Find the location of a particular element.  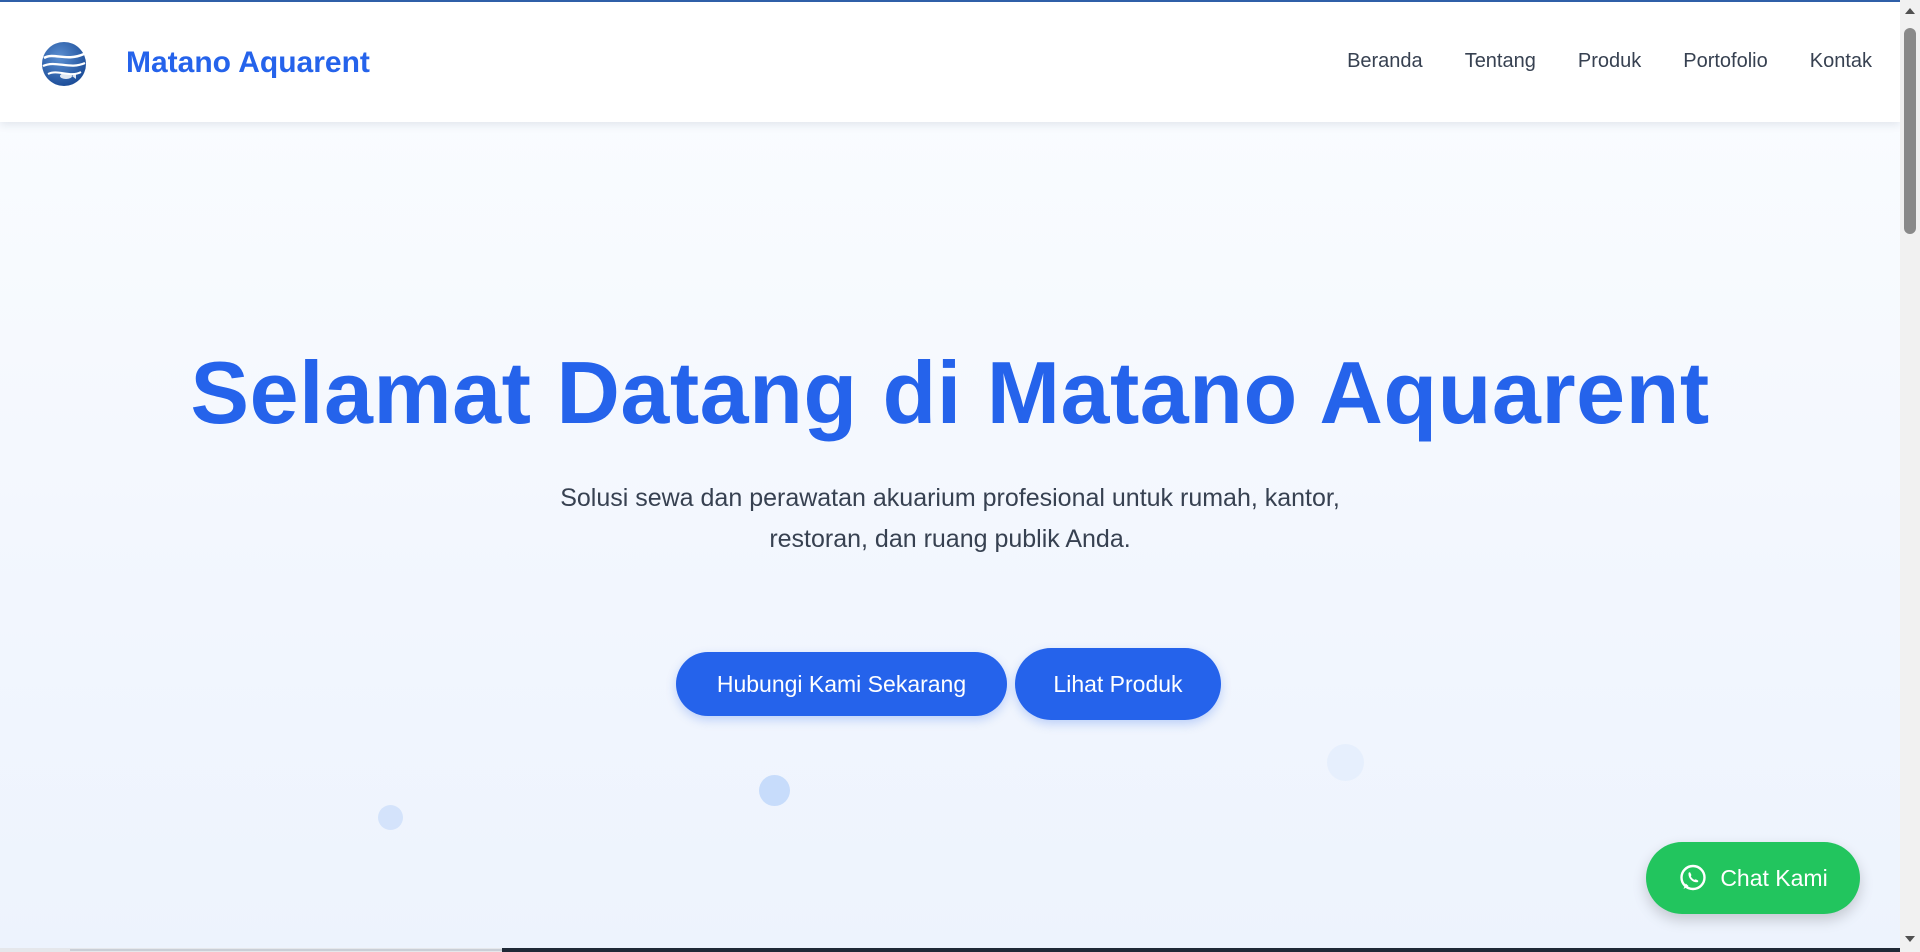

whatsapp-icon is located at coordinates (1693, 878).